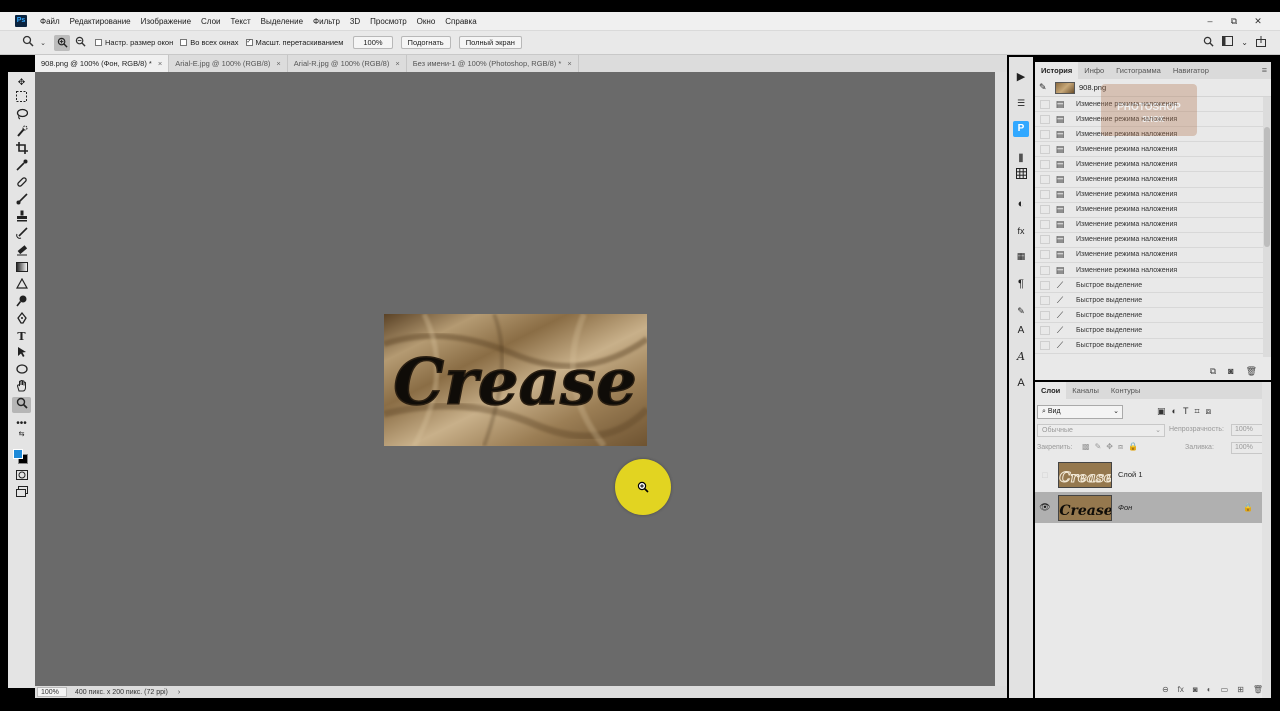 The width and height of the screenshot is (1280, 711). I want to click on history-scrollbar, so click(1267, 227).